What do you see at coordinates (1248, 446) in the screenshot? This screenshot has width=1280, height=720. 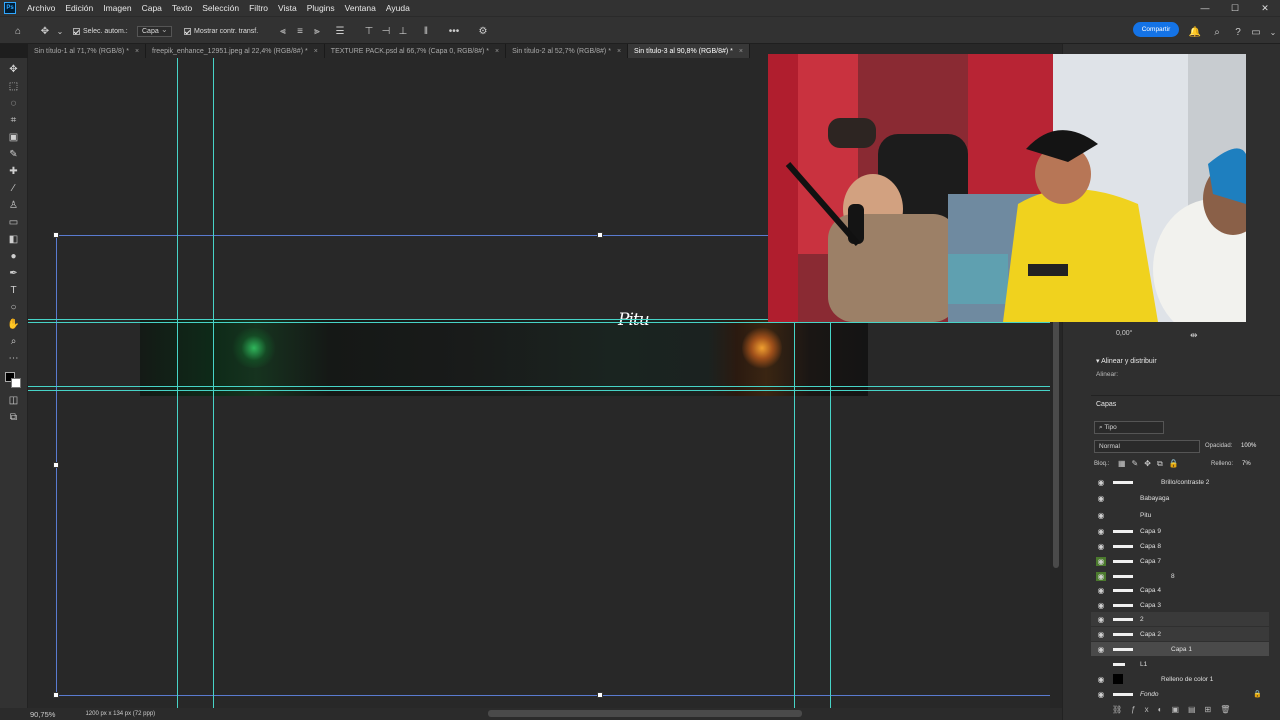 I see `opacity-value: 100%` at bounding box center [1248, 446].